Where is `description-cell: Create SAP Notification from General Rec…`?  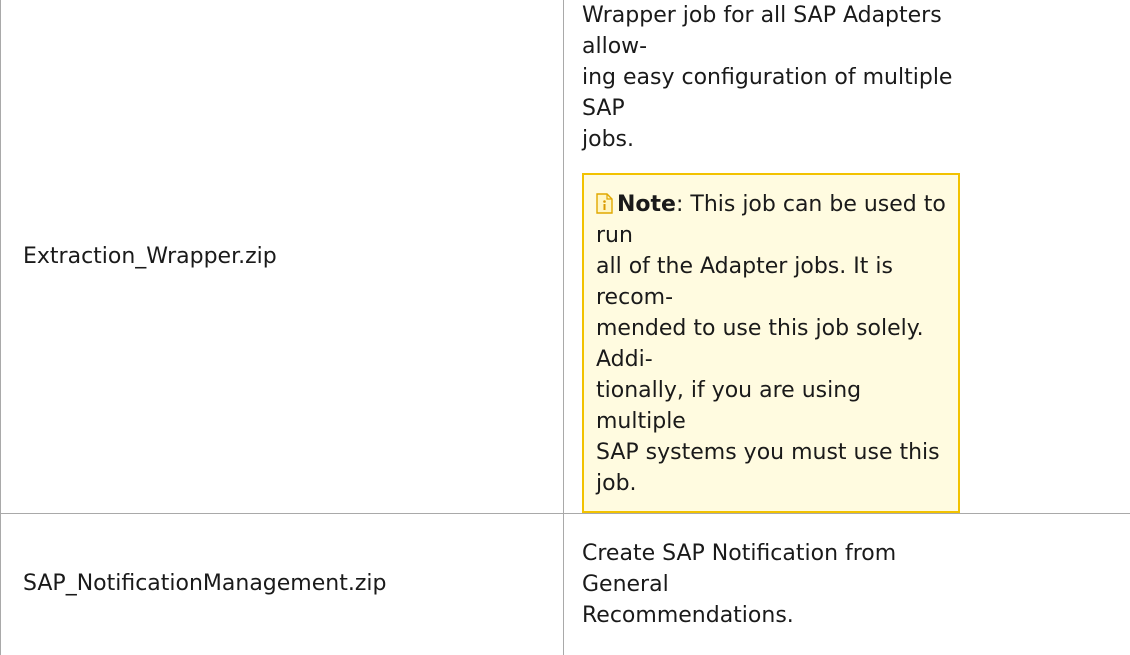 description-cell: Create SAP Notification from General Rec… is located at coordinates (847, 584).